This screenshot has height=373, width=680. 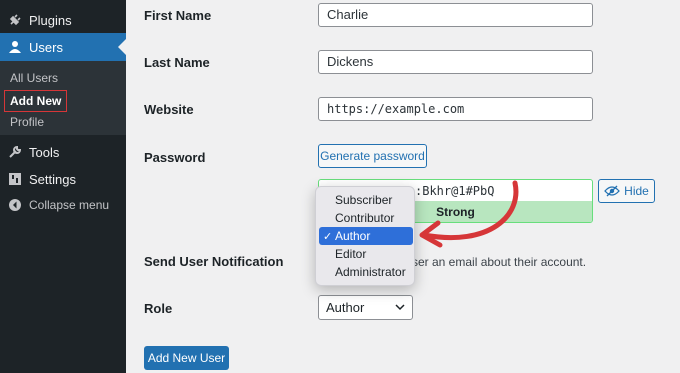 I want to click on chevron-down-icon, so click(x=400, y=307).